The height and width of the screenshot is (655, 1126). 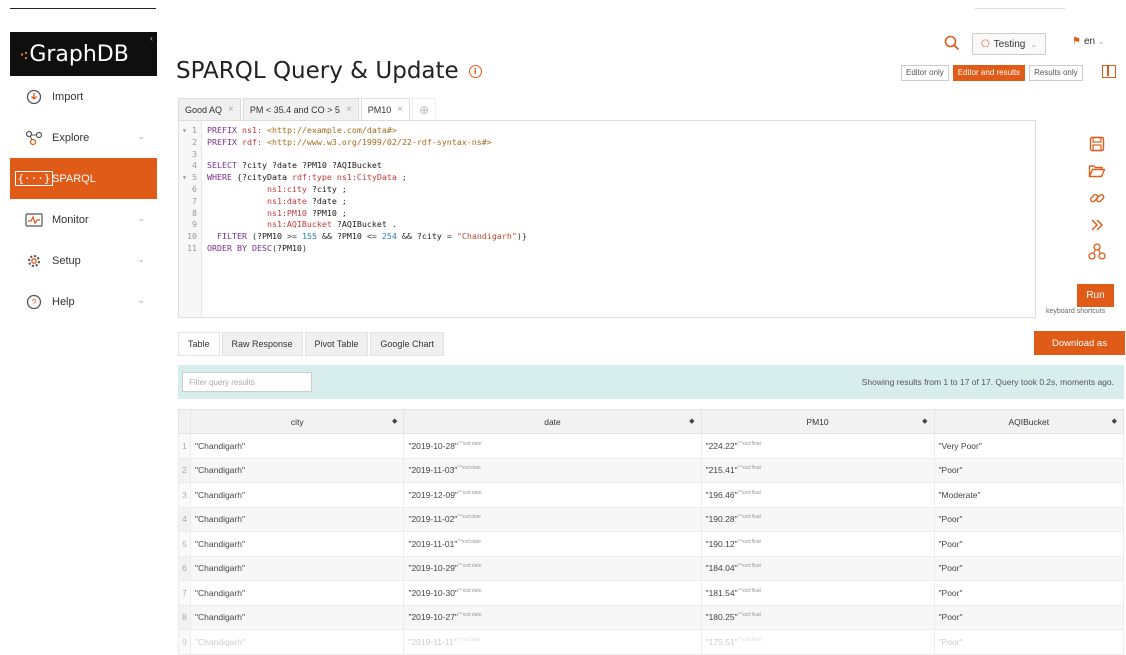 What do you see at coordinates (552, 446) in the screenshot?
I see `cell-date: "2019-10-28"^^xsd:date` at bounding box center [552, 446].